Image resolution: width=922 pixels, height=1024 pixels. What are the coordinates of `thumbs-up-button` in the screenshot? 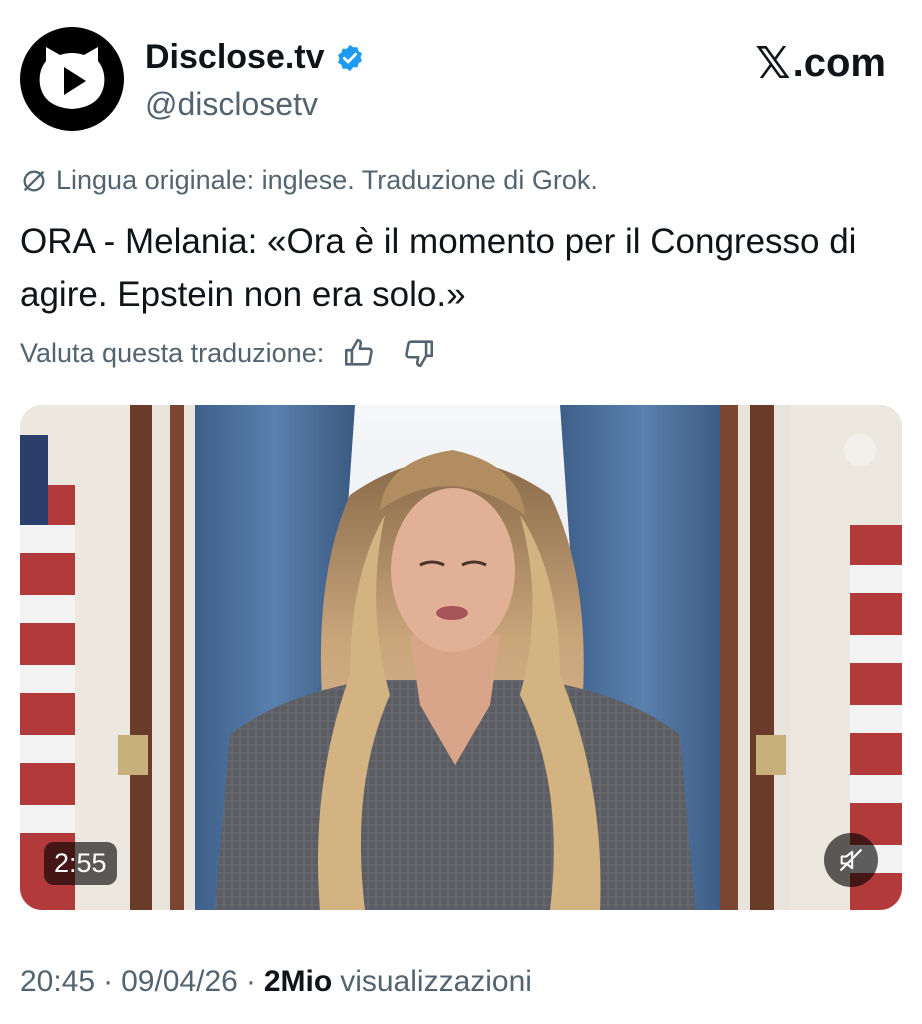 It's located at (359, 353).